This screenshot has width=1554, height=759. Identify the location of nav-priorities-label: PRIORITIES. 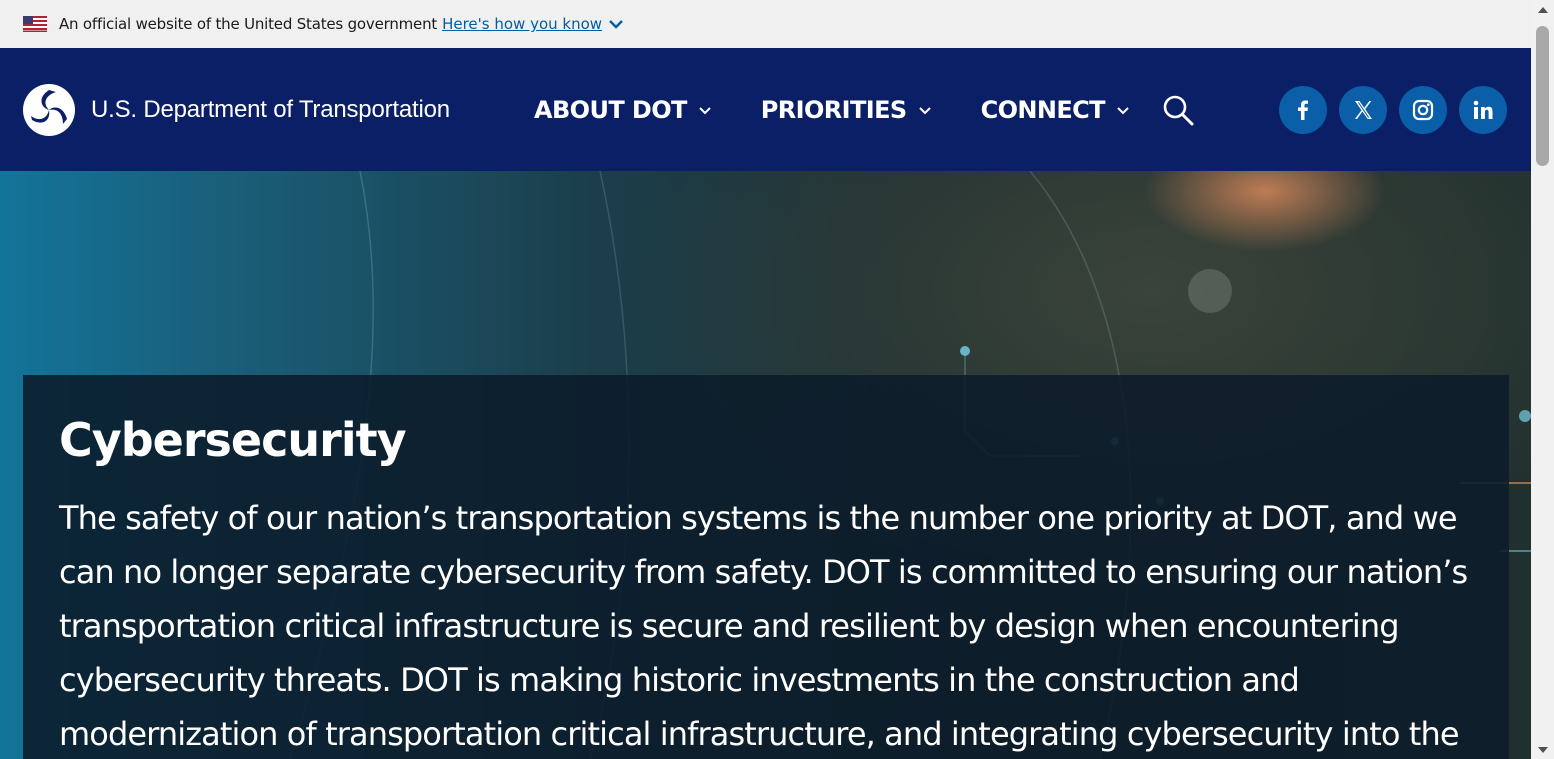
(833, 109).